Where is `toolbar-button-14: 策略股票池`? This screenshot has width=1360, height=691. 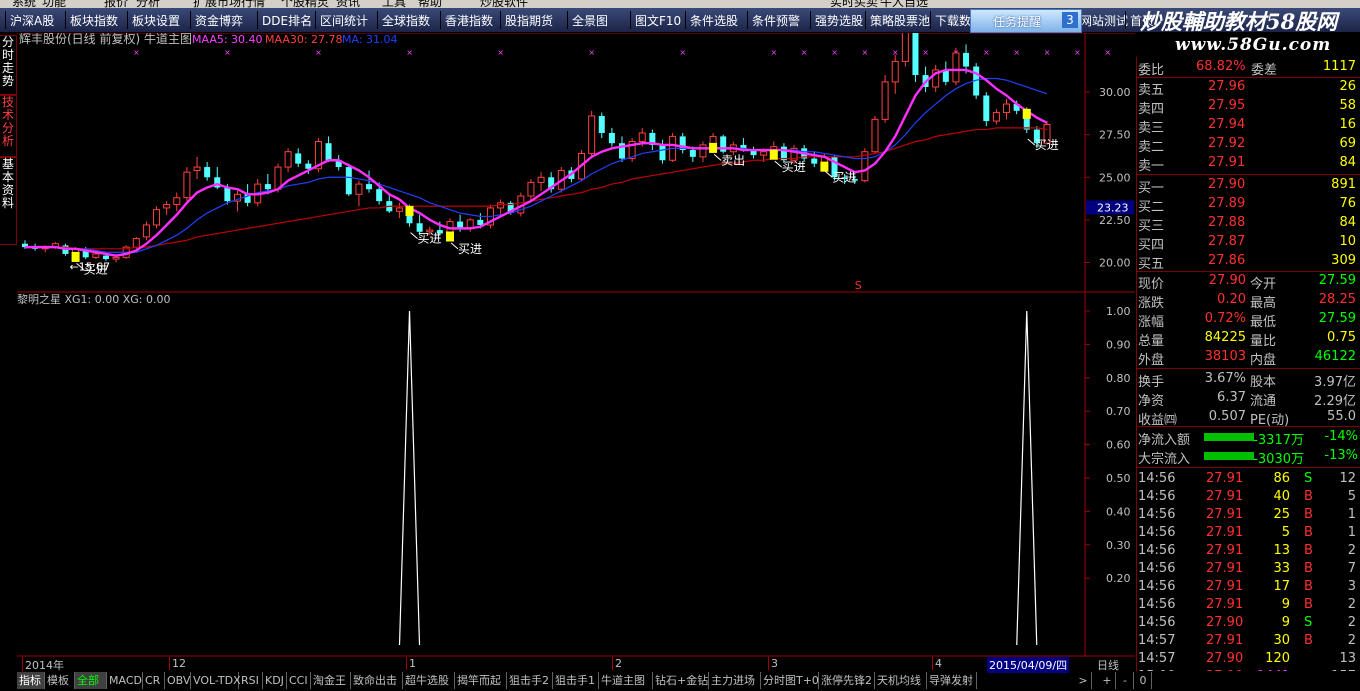
toolbar-button-14: 策略股票池 is located at coordinates (900, 20).